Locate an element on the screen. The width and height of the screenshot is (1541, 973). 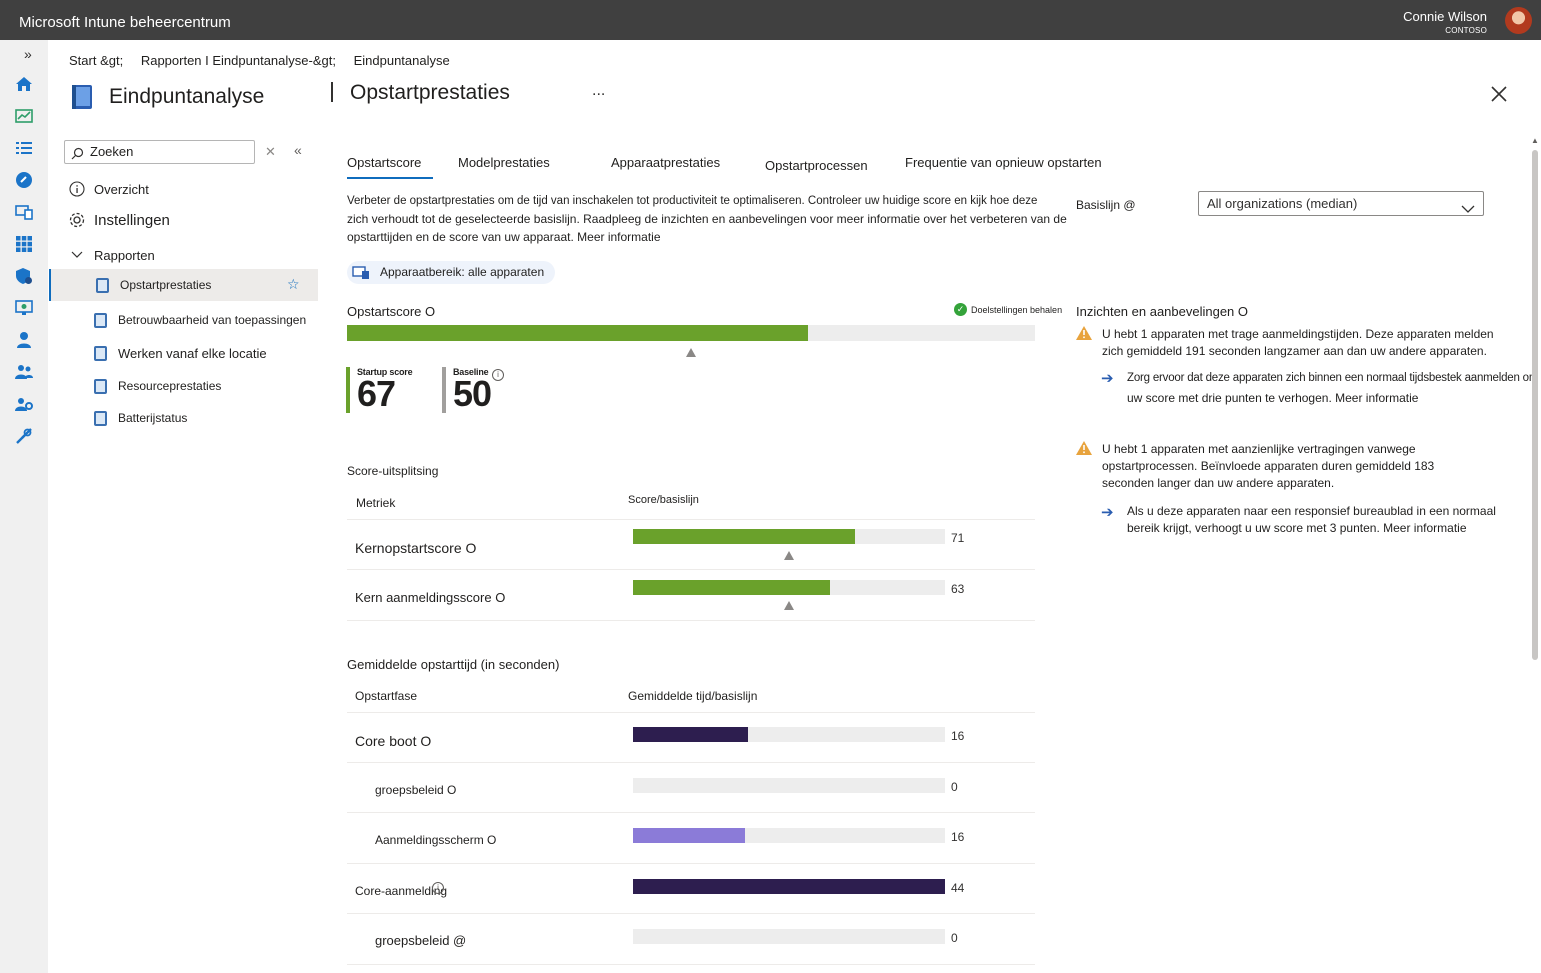
page-title: Opstartprestaties is located at coordinates (430, 92).